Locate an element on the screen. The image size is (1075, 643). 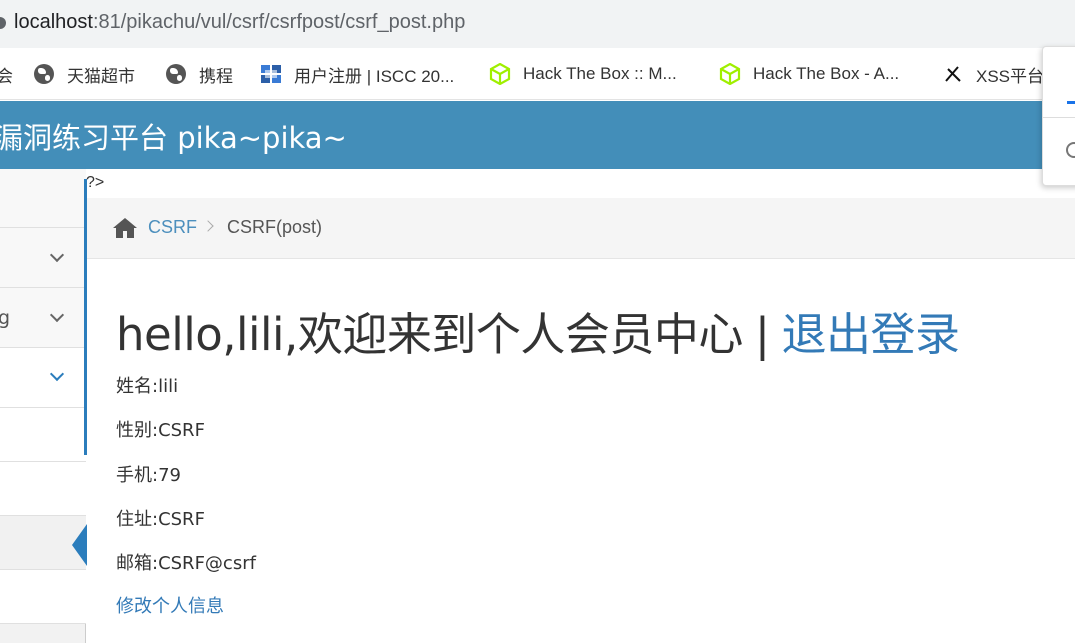
bookmark-label: 携程 is located at coordinates (216, 76).